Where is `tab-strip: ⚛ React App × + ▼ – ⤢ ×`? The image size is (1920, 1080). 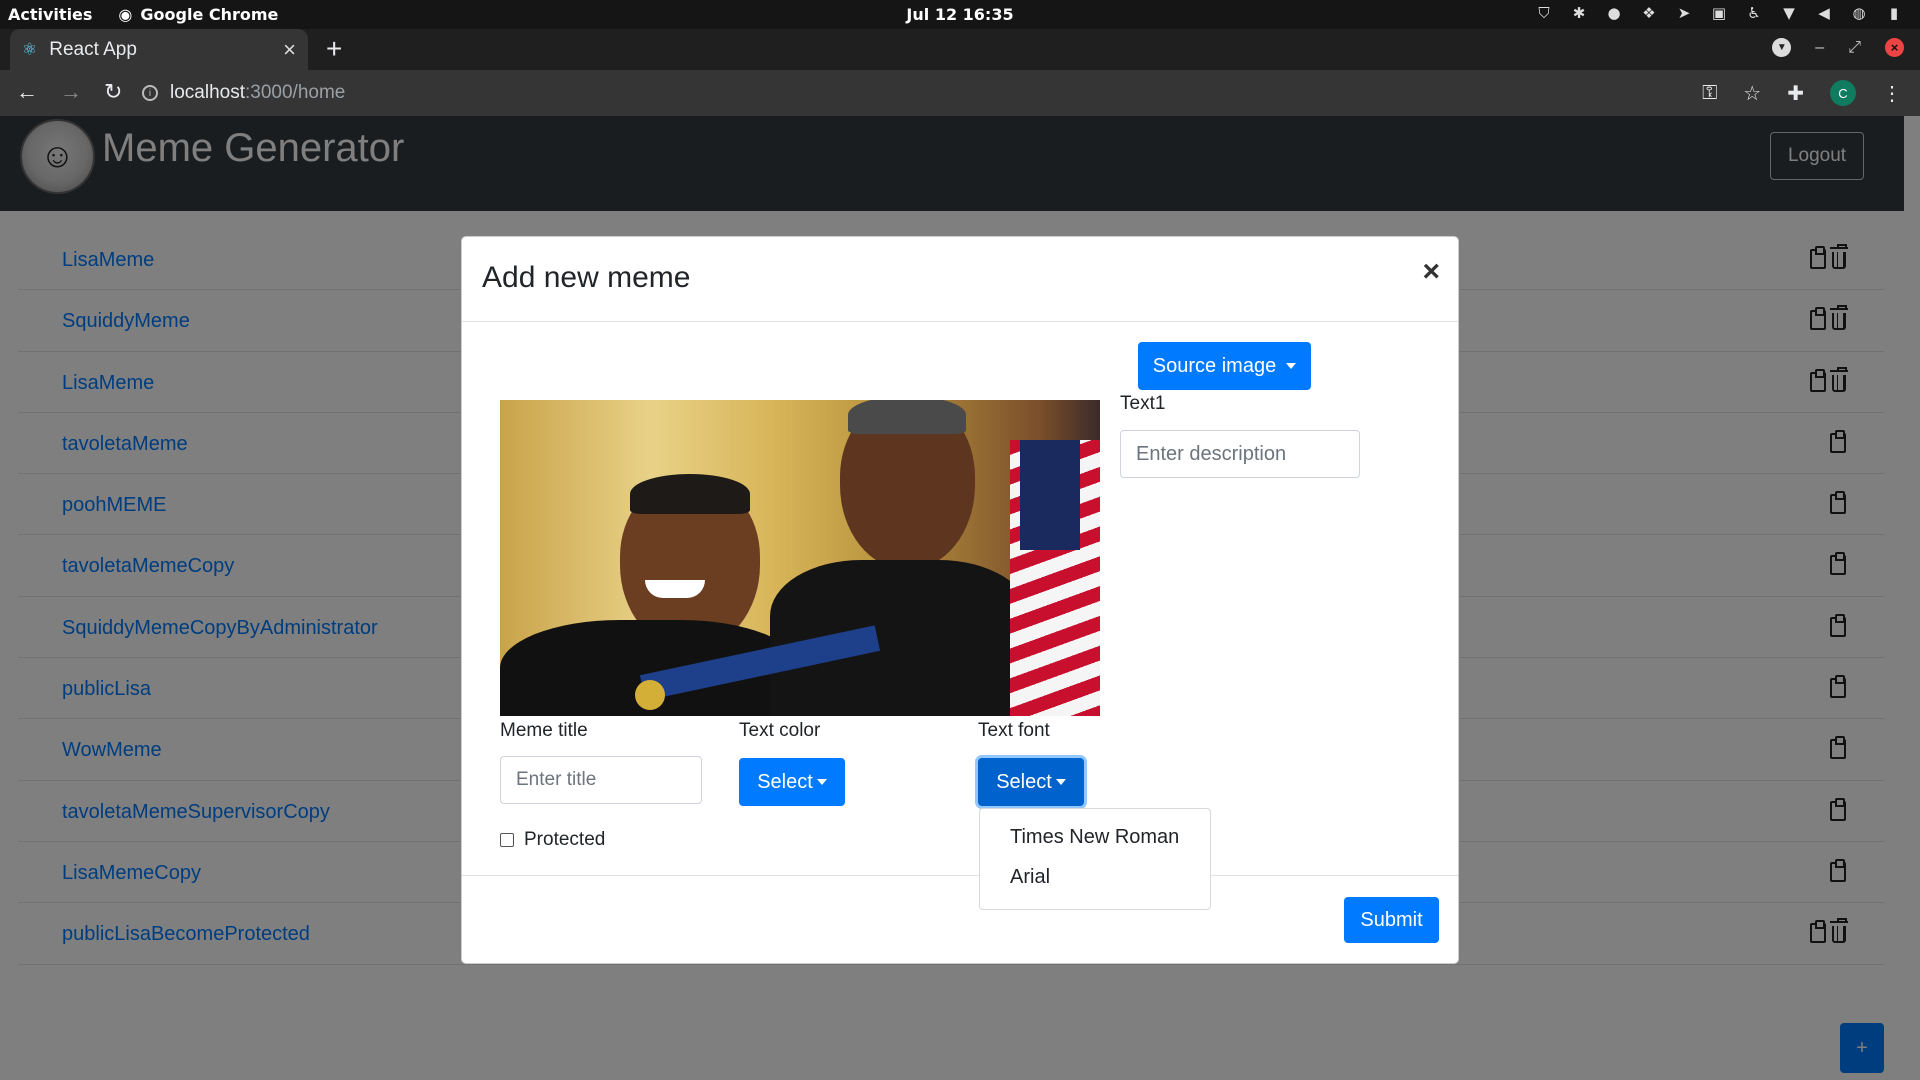
tab-strip: ⚛ React App × + ▼ – ⤢ × is located at coordinates (960, 49).